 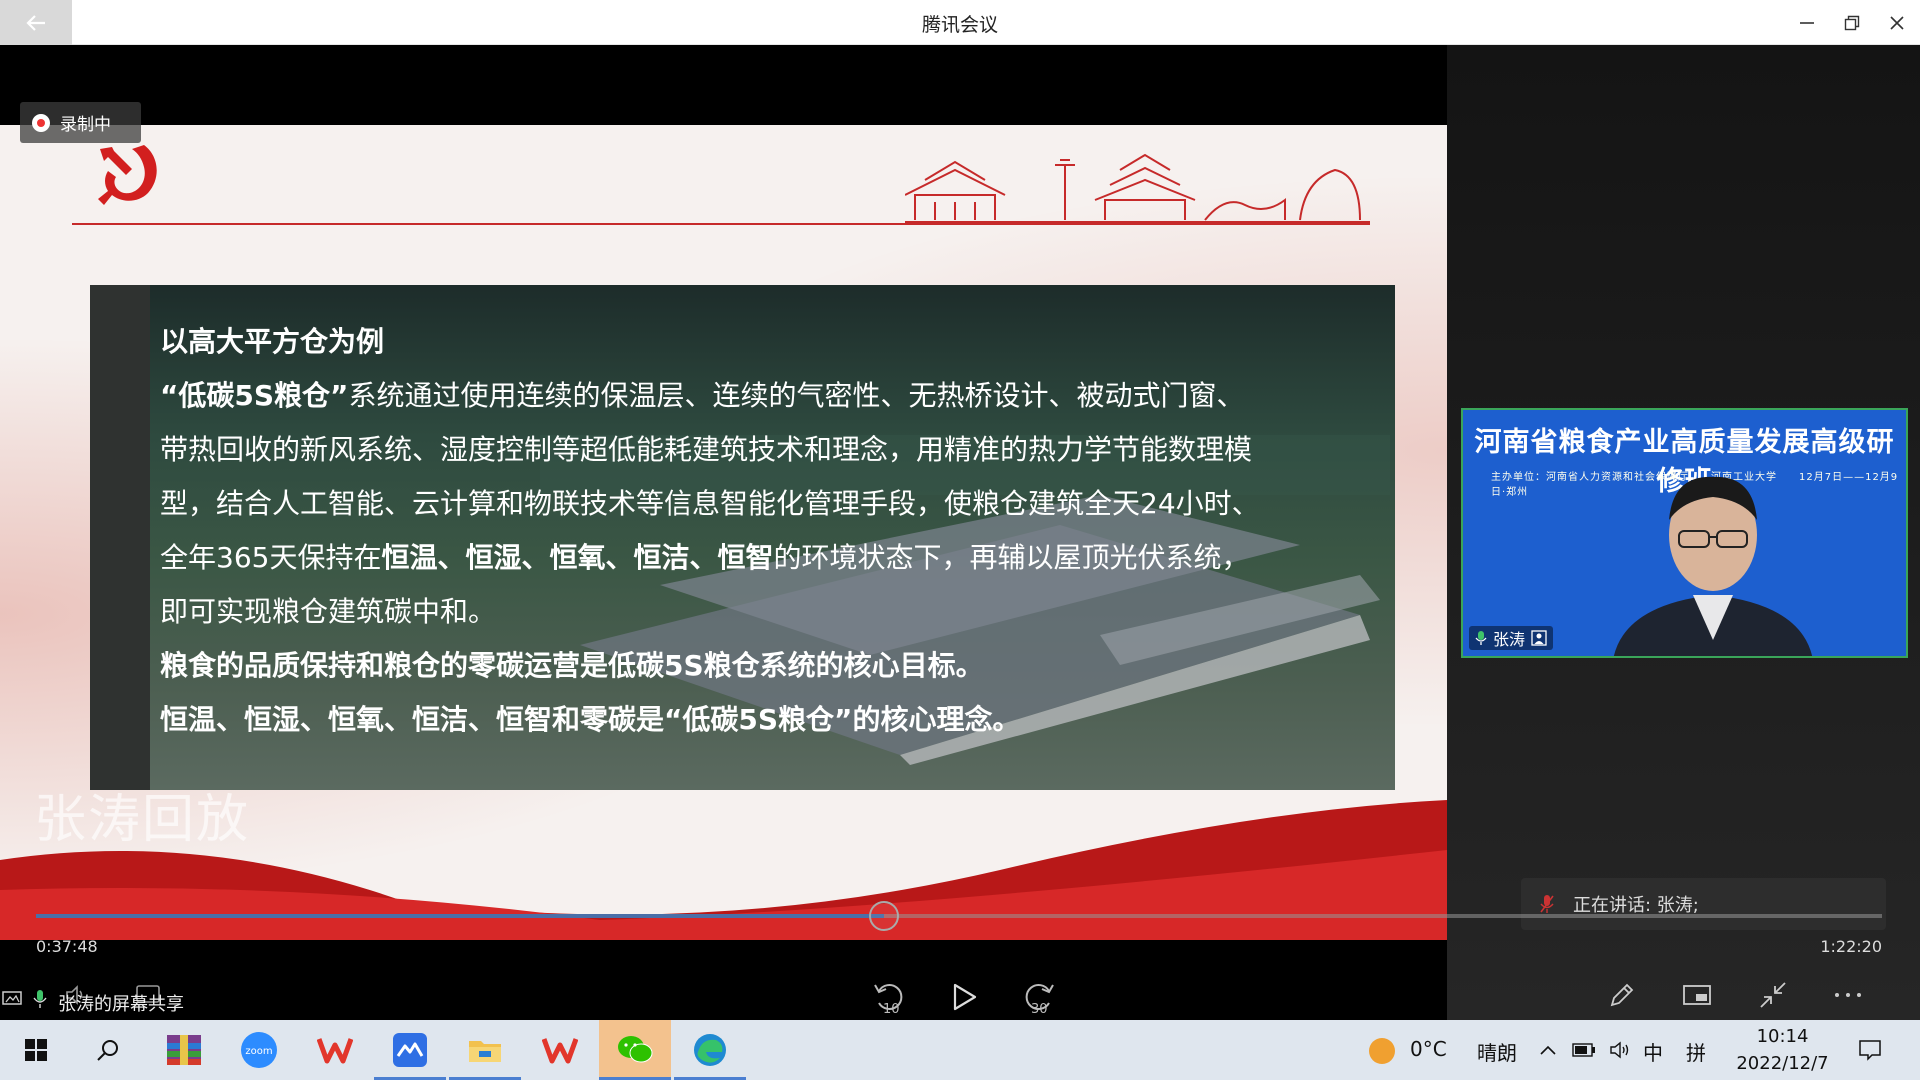 I want to click on slide-text-line: 恒温、恒湿、恒氧、恒洁、恒智和零碳是“低碳5S粮仓”的核心理念。, so click(x=760, y=720).